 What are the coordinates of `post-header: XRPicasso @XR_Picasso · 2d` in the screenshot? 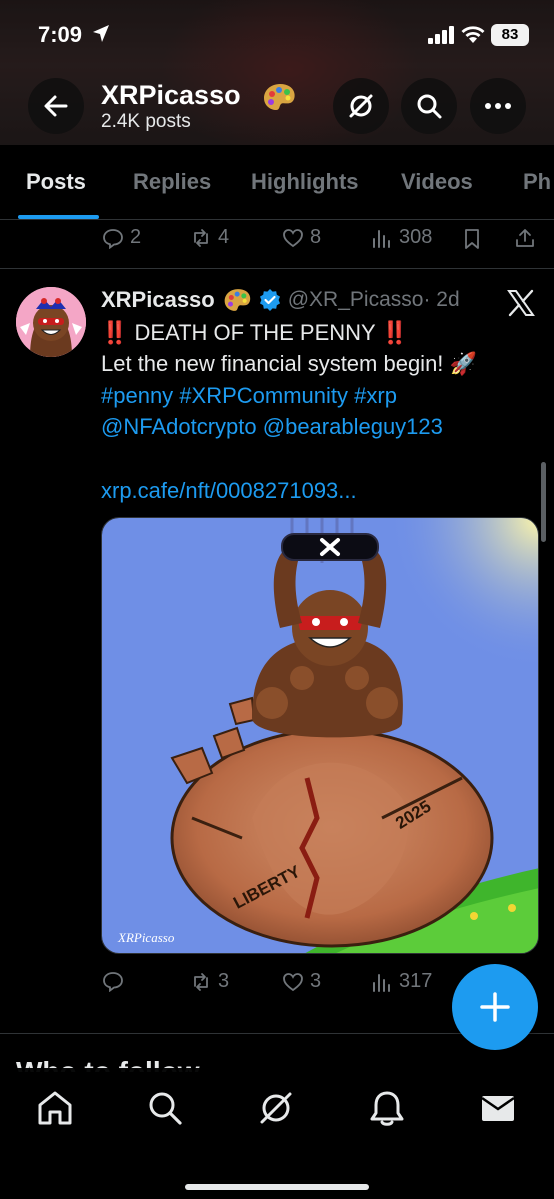 It's located at (280, 300).